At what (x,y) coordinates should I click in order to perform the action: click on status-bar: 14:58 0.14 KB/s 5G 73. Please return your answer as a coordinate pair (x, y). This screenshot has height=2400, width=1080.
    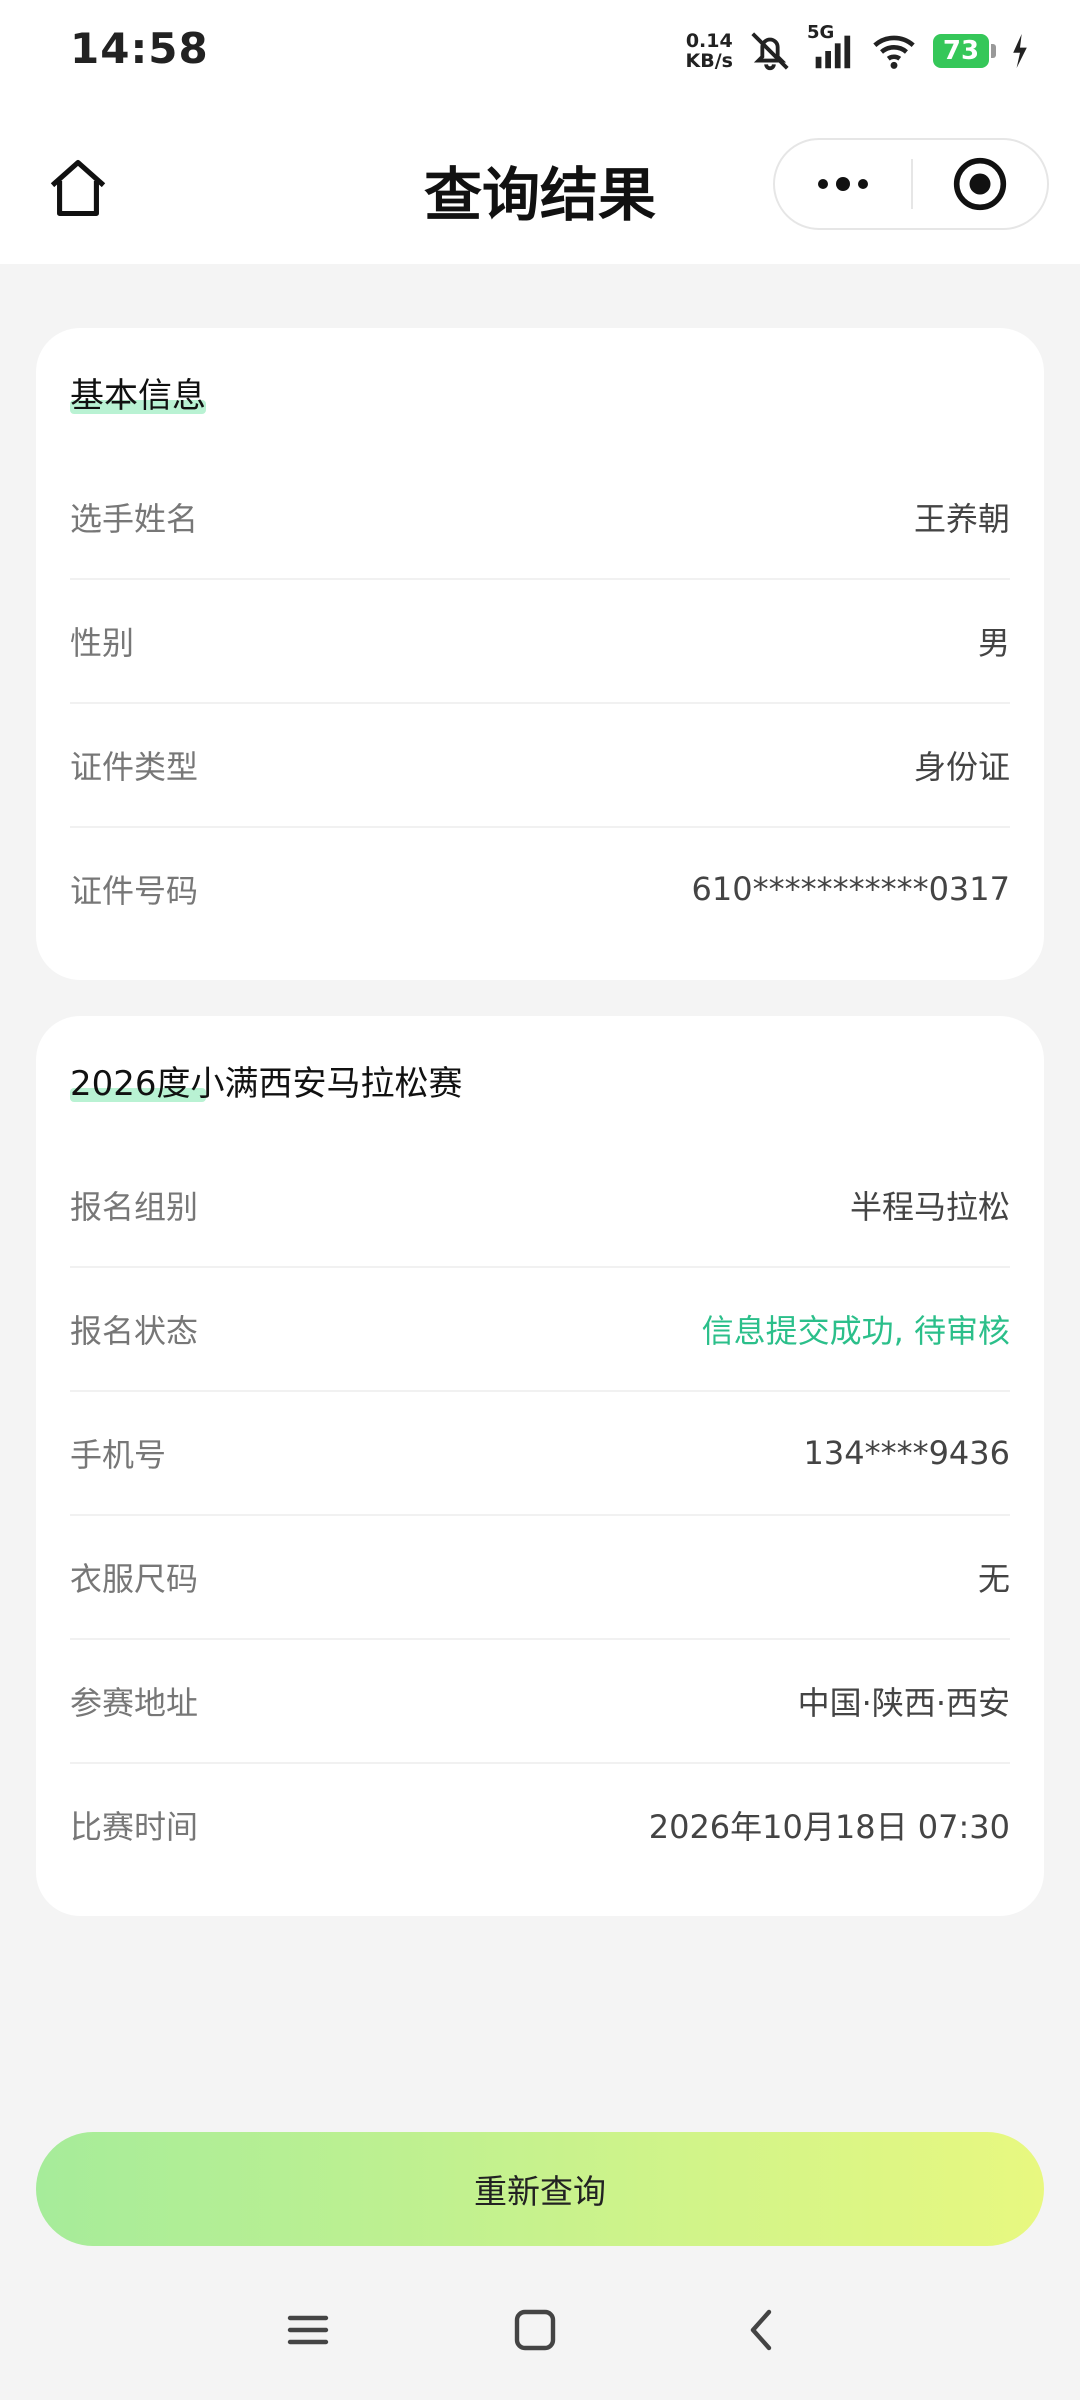
    Looking at the image, I should click on (540, 50).